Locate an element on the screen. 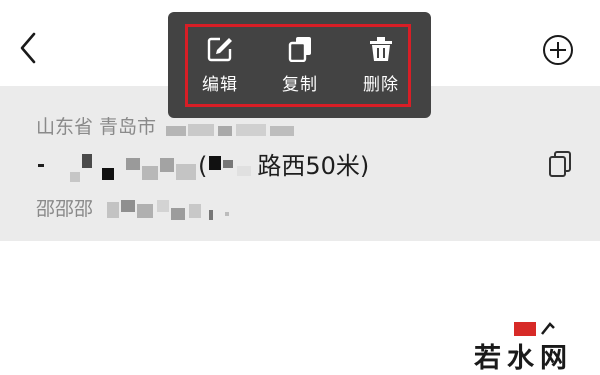  edit-label: 编辑 is located at coordinates (220, 85).